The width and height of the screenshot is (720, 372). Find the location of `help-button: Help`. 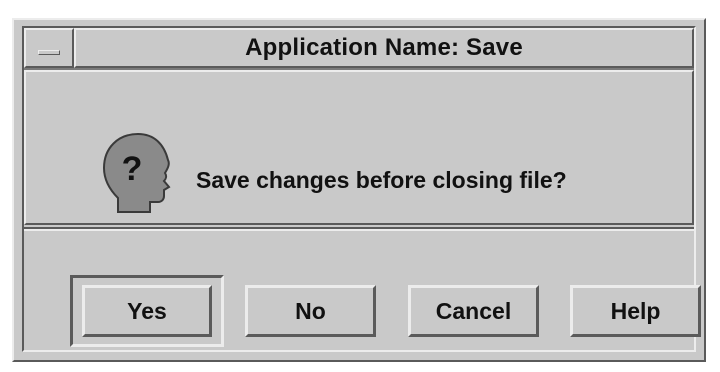

help-button: Help is located at coordinates (635, 311).